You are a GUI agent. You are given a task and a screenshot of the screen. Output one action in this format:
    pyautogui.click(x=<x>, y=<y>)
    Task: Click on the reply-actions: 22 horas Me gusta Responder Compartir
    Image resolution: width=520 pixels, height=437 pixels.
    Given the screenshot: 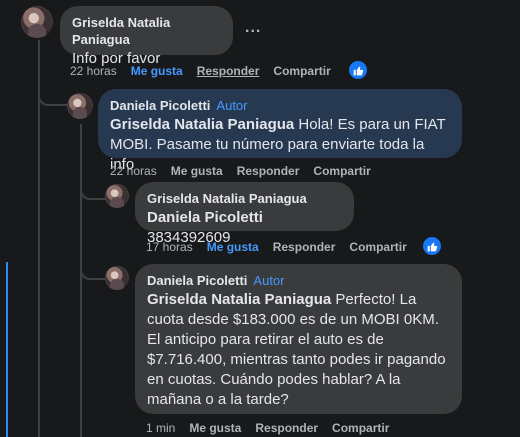 What is the action you would take?
    pyautogui.click(x=247, y=171)
    